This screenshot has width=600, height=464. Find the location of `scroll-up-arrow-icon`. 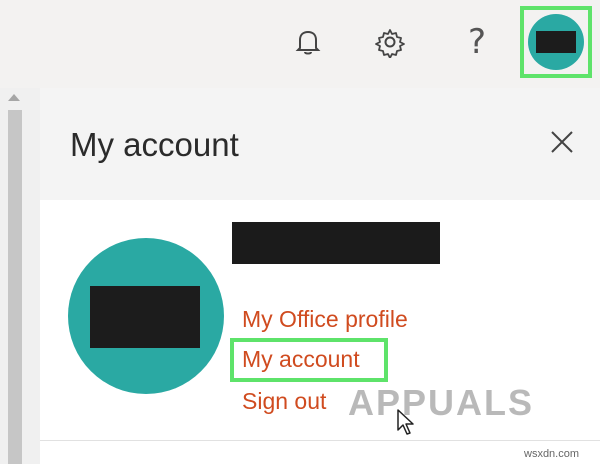

scroll-up-arrow-icon is located at coordinates (14, 97).